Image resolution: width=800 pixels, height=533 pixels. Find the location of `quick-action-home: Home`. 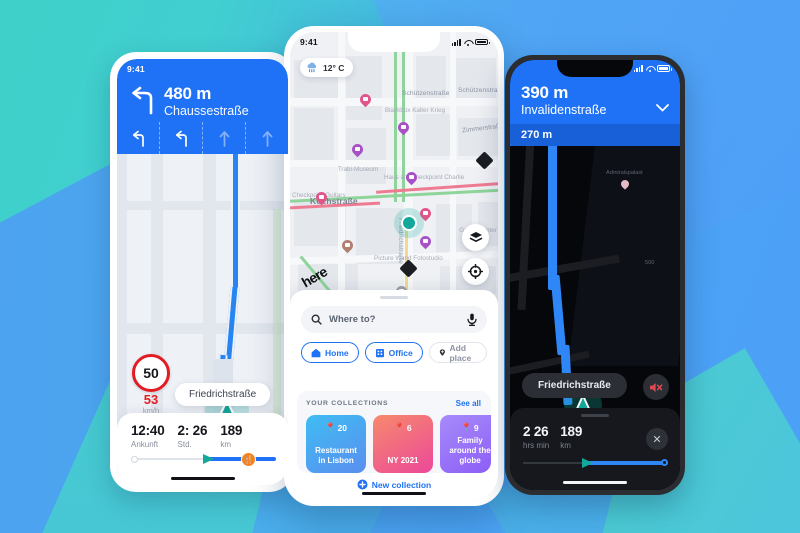

quick-action-home: Home is located at coordinates (330, 352).